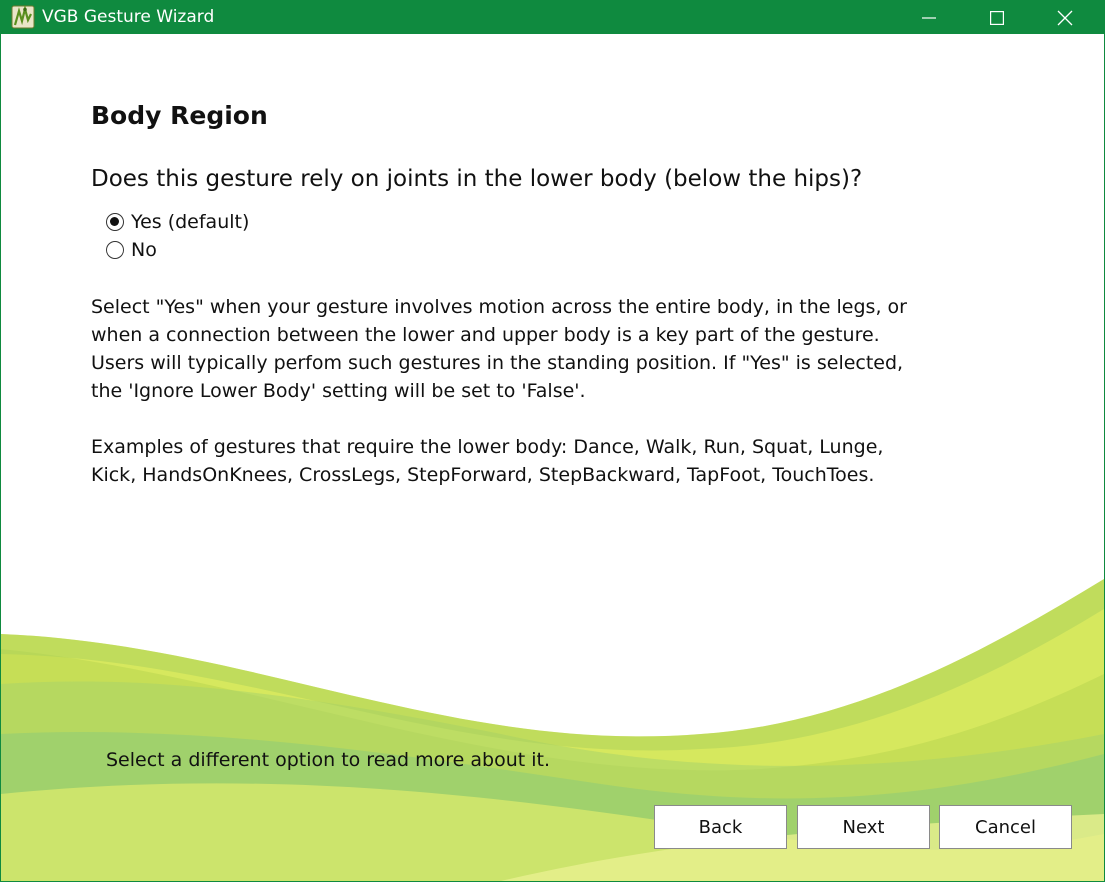 Image resolution: width=1105 pixels, height=882 pixels. Describe the element at coordinates (720, 827) in the screenshot. I see `back-button: Back` at that location.